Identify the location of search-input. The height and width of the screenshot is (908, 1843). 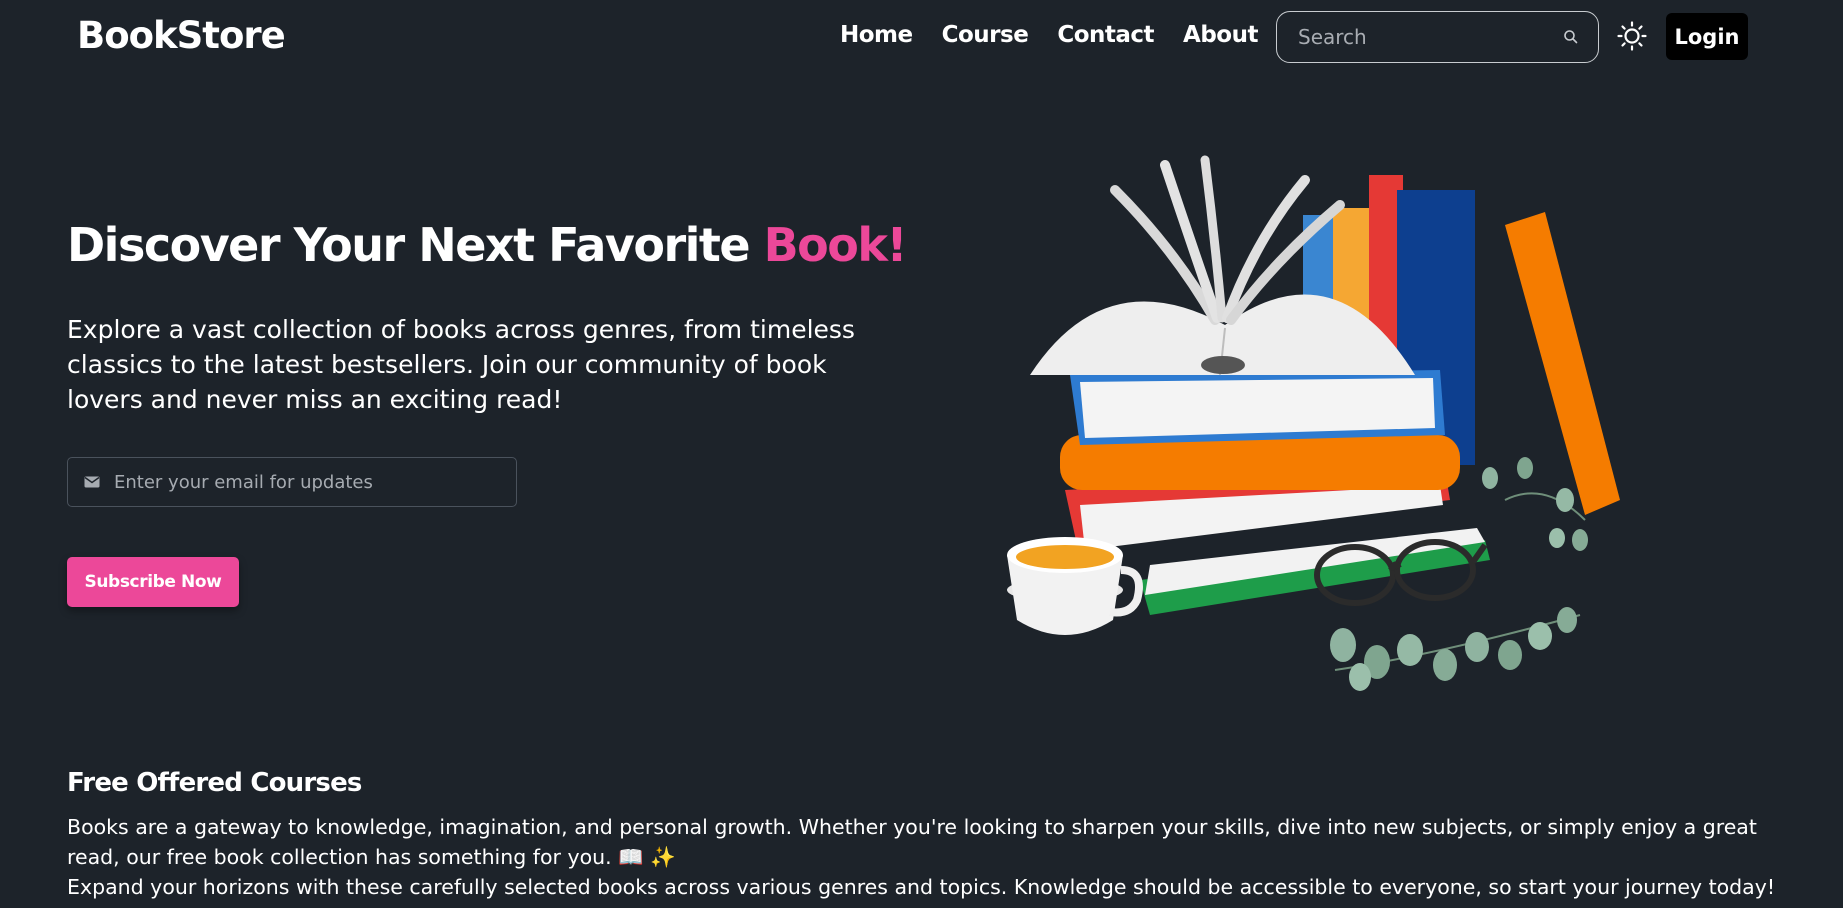
(1429, 37).